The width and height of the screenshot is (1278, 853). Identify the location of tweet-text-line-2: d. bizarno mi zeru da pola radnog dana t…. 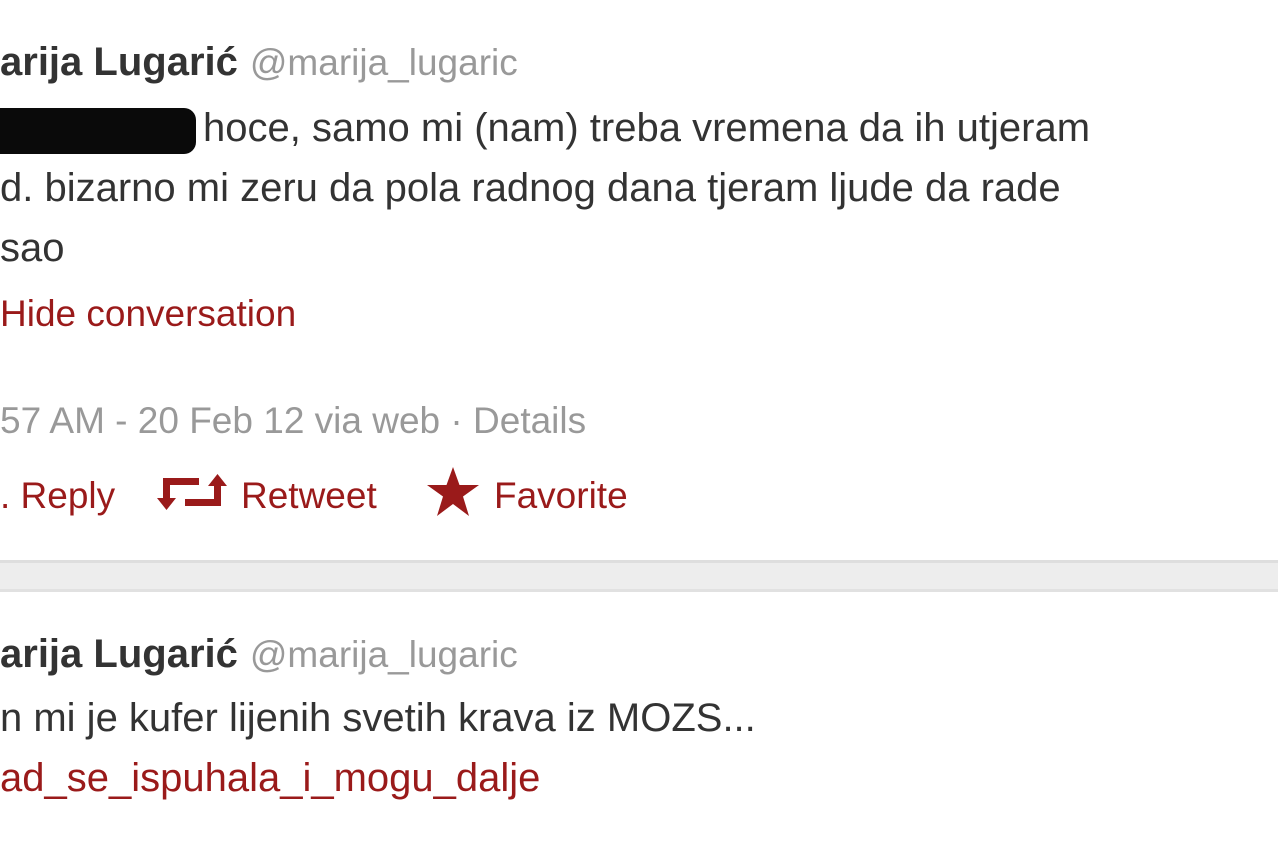
(530, 188).